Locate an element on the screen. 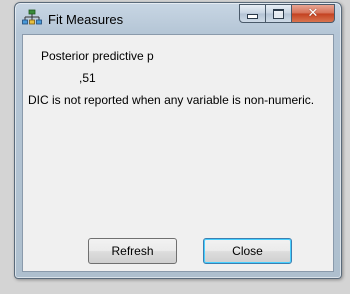 The width and height of the screenshot is (350, 294). minimize-button is located at coordinates (252, 13).